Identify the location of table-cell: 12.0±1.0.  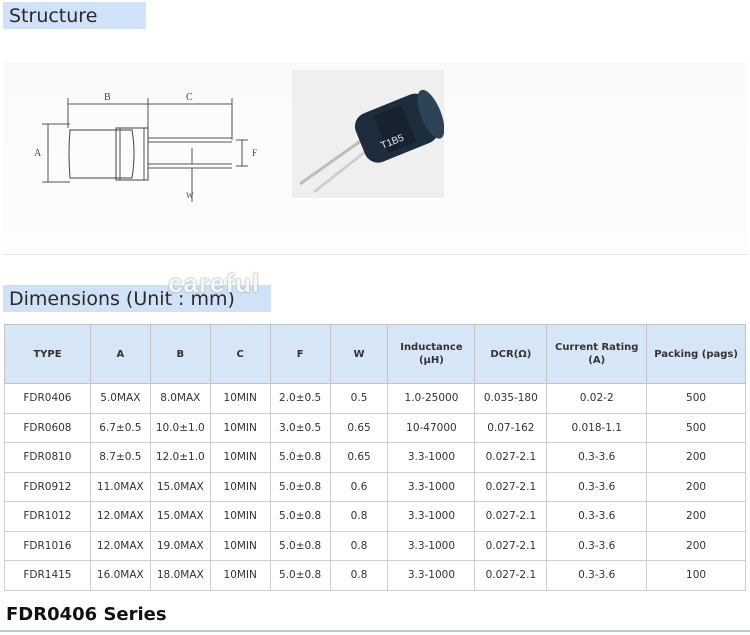
(180, 457).